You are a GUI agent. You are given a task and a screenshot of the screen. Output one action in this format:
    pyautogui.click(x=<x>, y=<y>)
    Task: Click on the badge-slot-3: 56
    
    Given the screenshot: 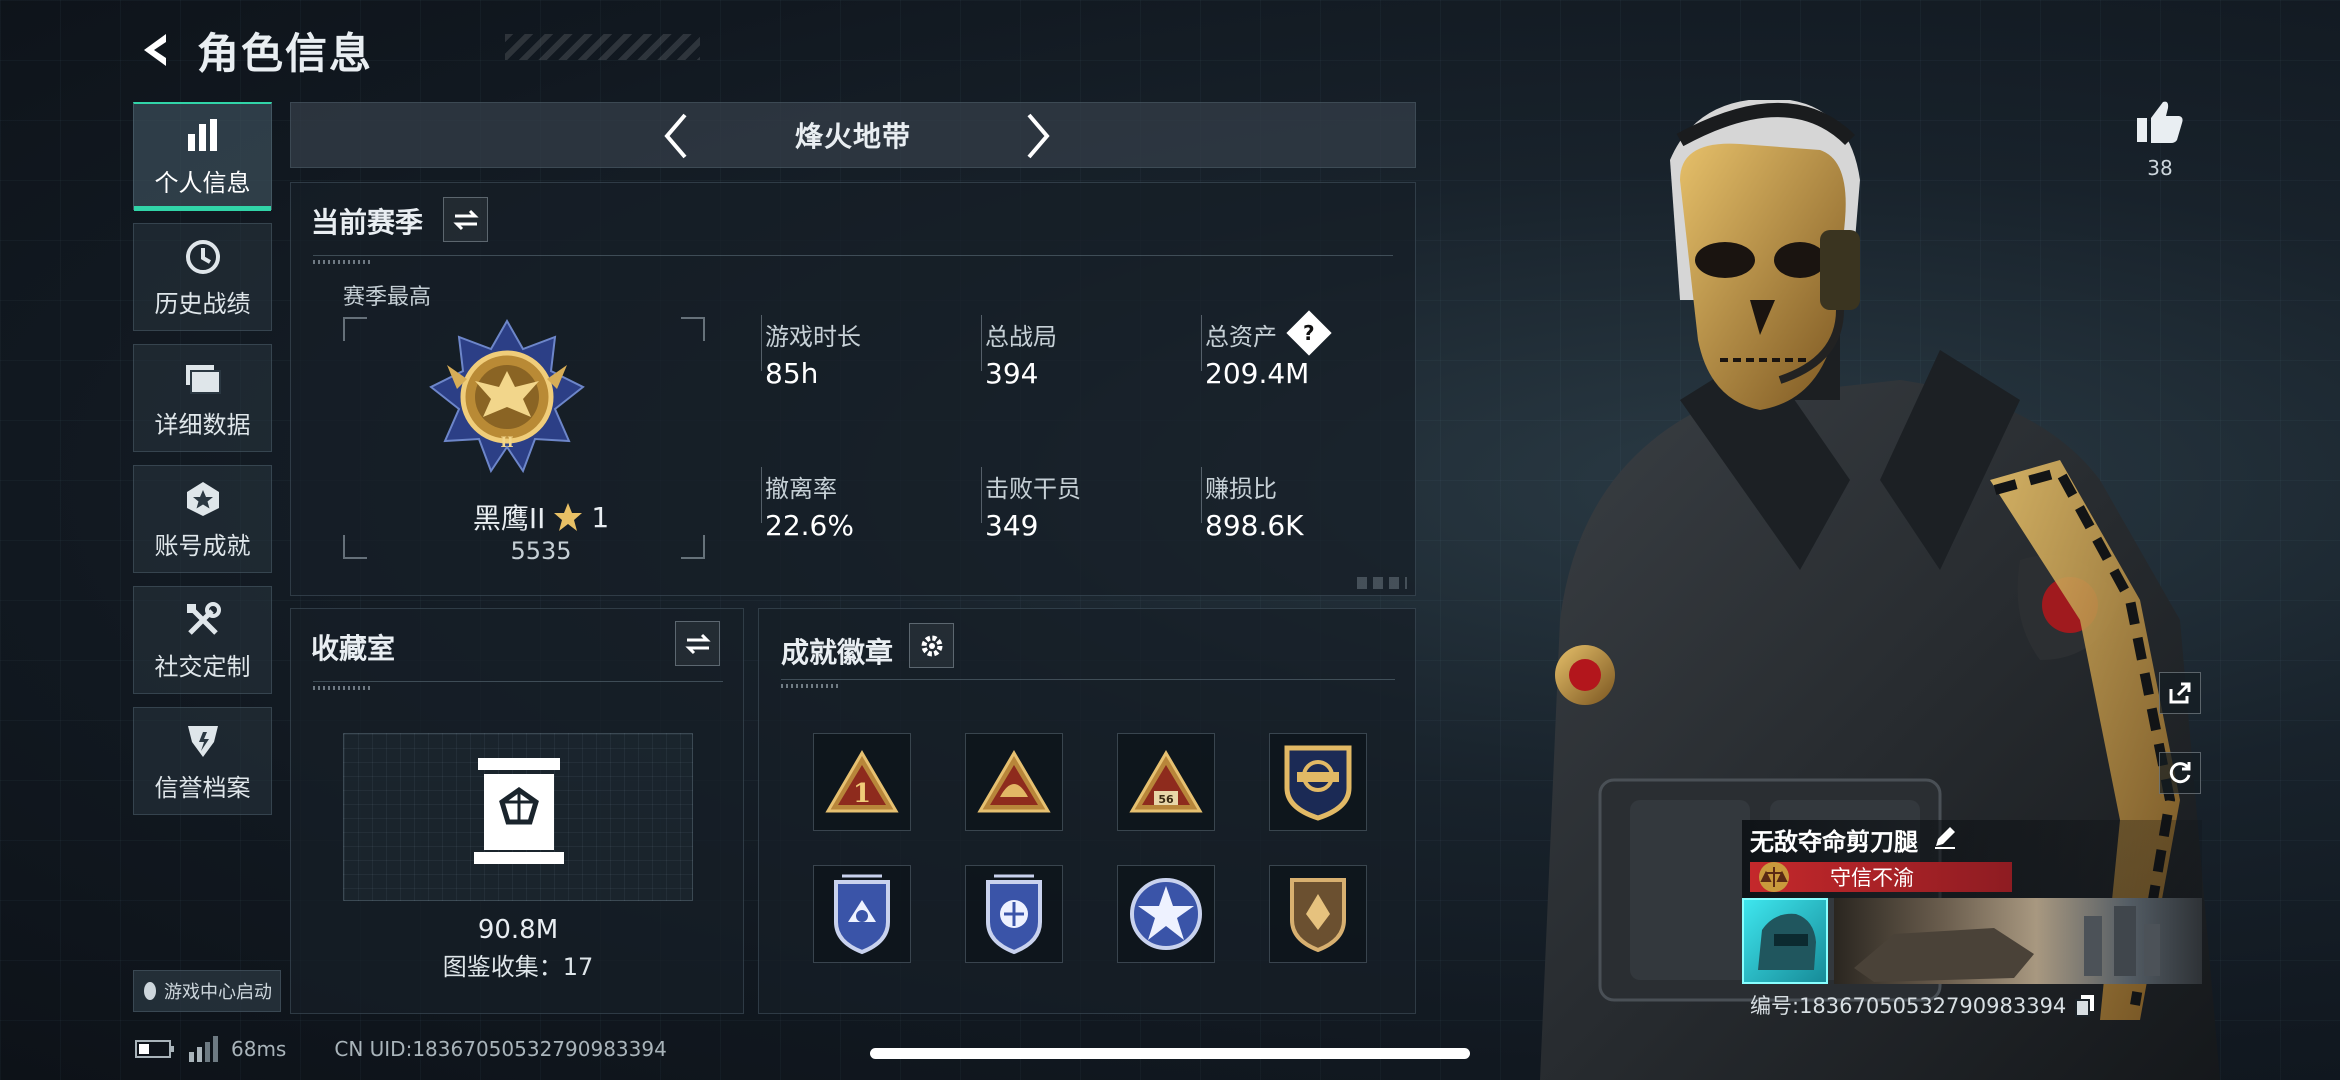 What is the action you would take?
    pyautogui.click(x=1166, y=782)
    